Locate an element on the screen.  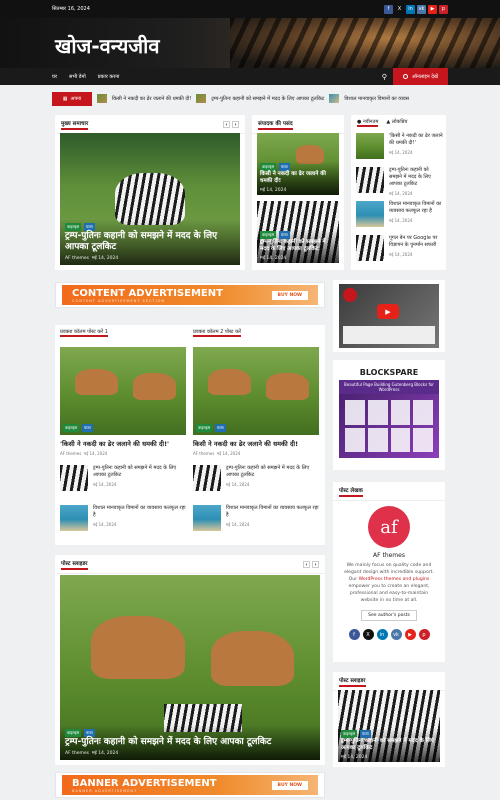
column-2-title: प्रवक्ता कॉलम 2 पोस्ट करें is located at coordinates (217, 333).